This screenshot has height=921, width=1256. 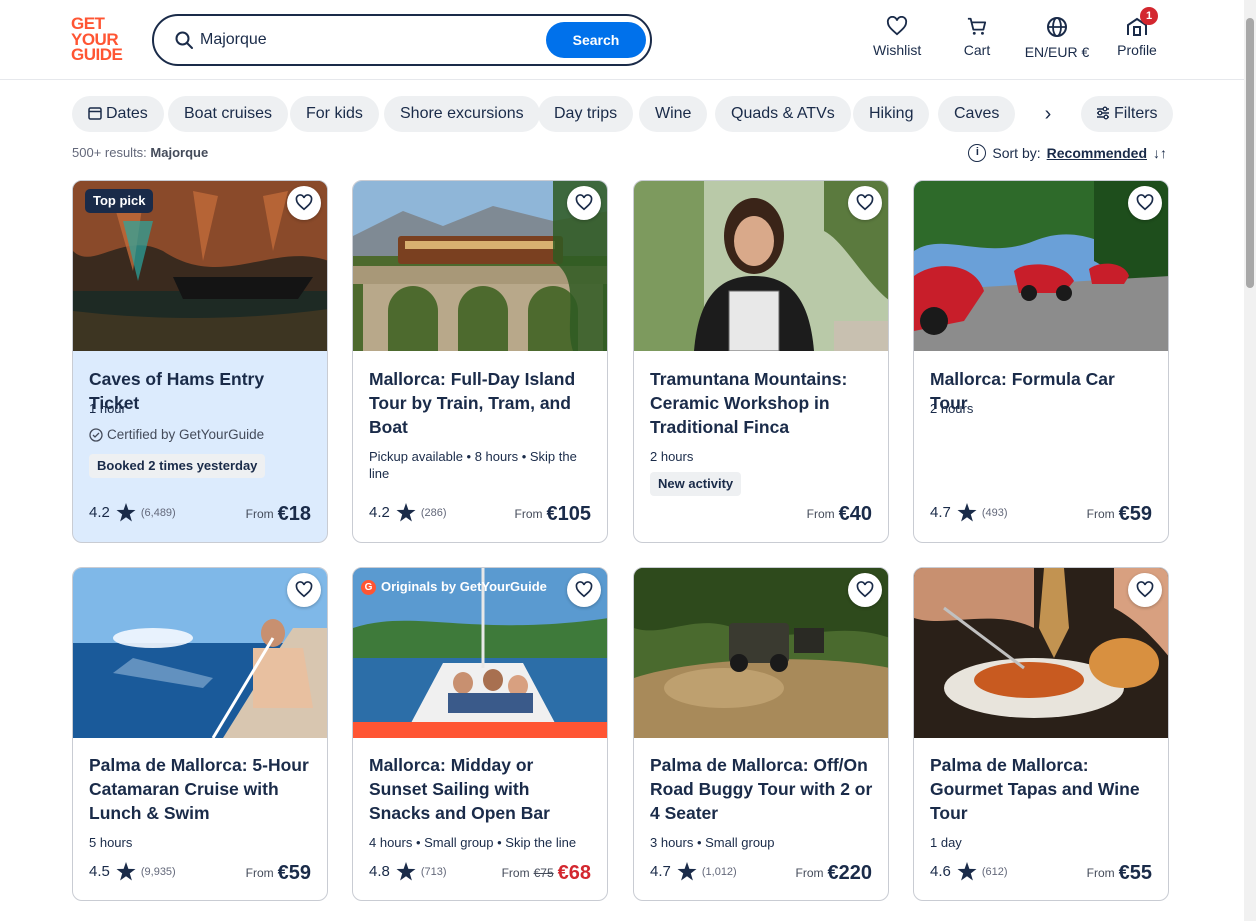 I want to click on certified-badge-icon, so click(x=96, y=435).